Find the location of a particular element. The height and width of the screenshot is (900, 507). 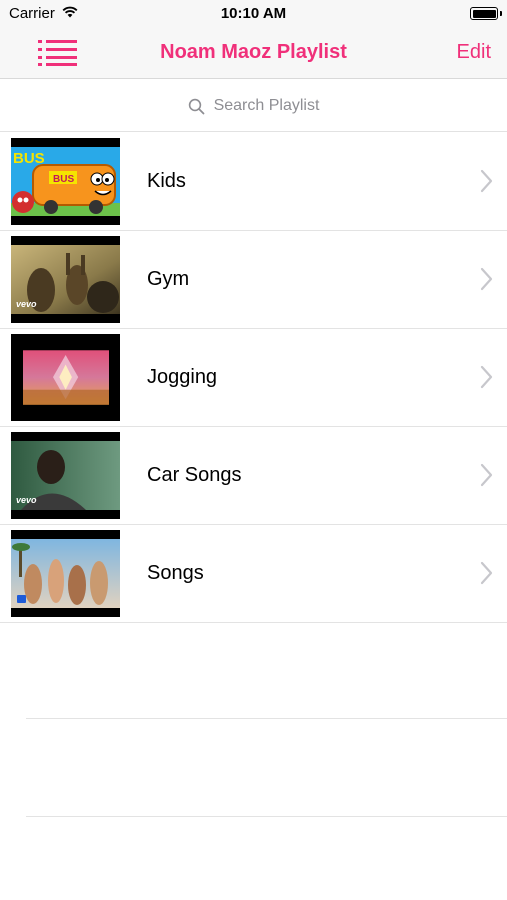

page-title: Noam Maoz Playlist is located at coordinates (253, 52).